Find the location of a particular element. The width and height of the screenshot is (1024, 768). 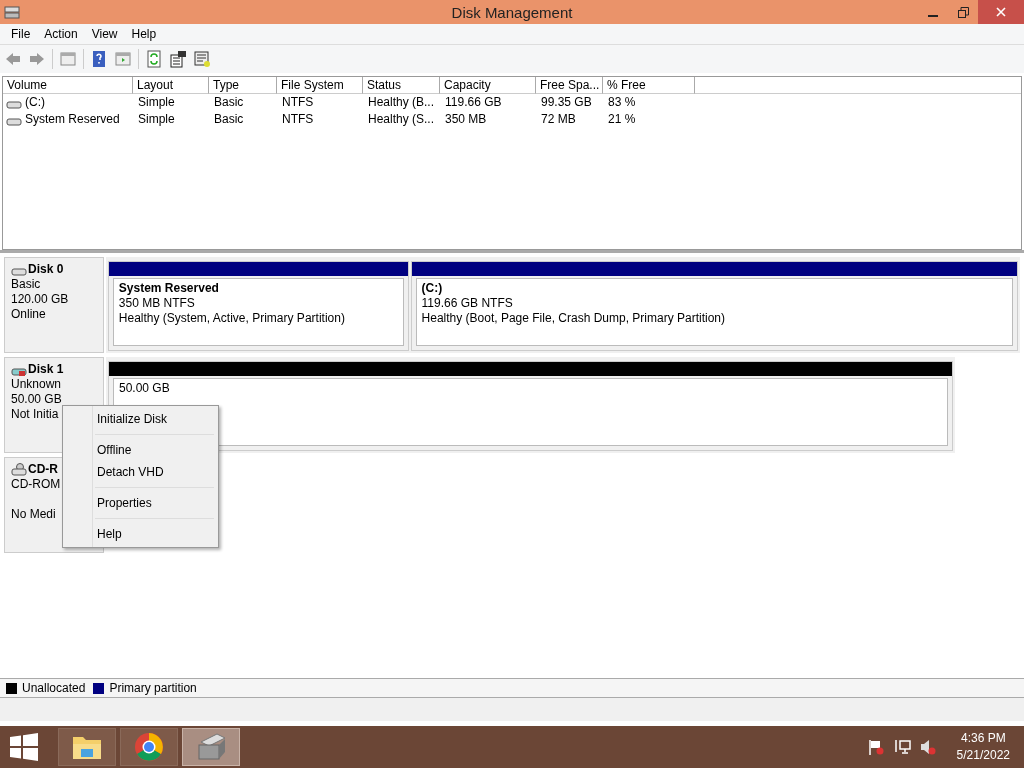

clock-date: 5/21/2022 is located at coordinates (983, 755).